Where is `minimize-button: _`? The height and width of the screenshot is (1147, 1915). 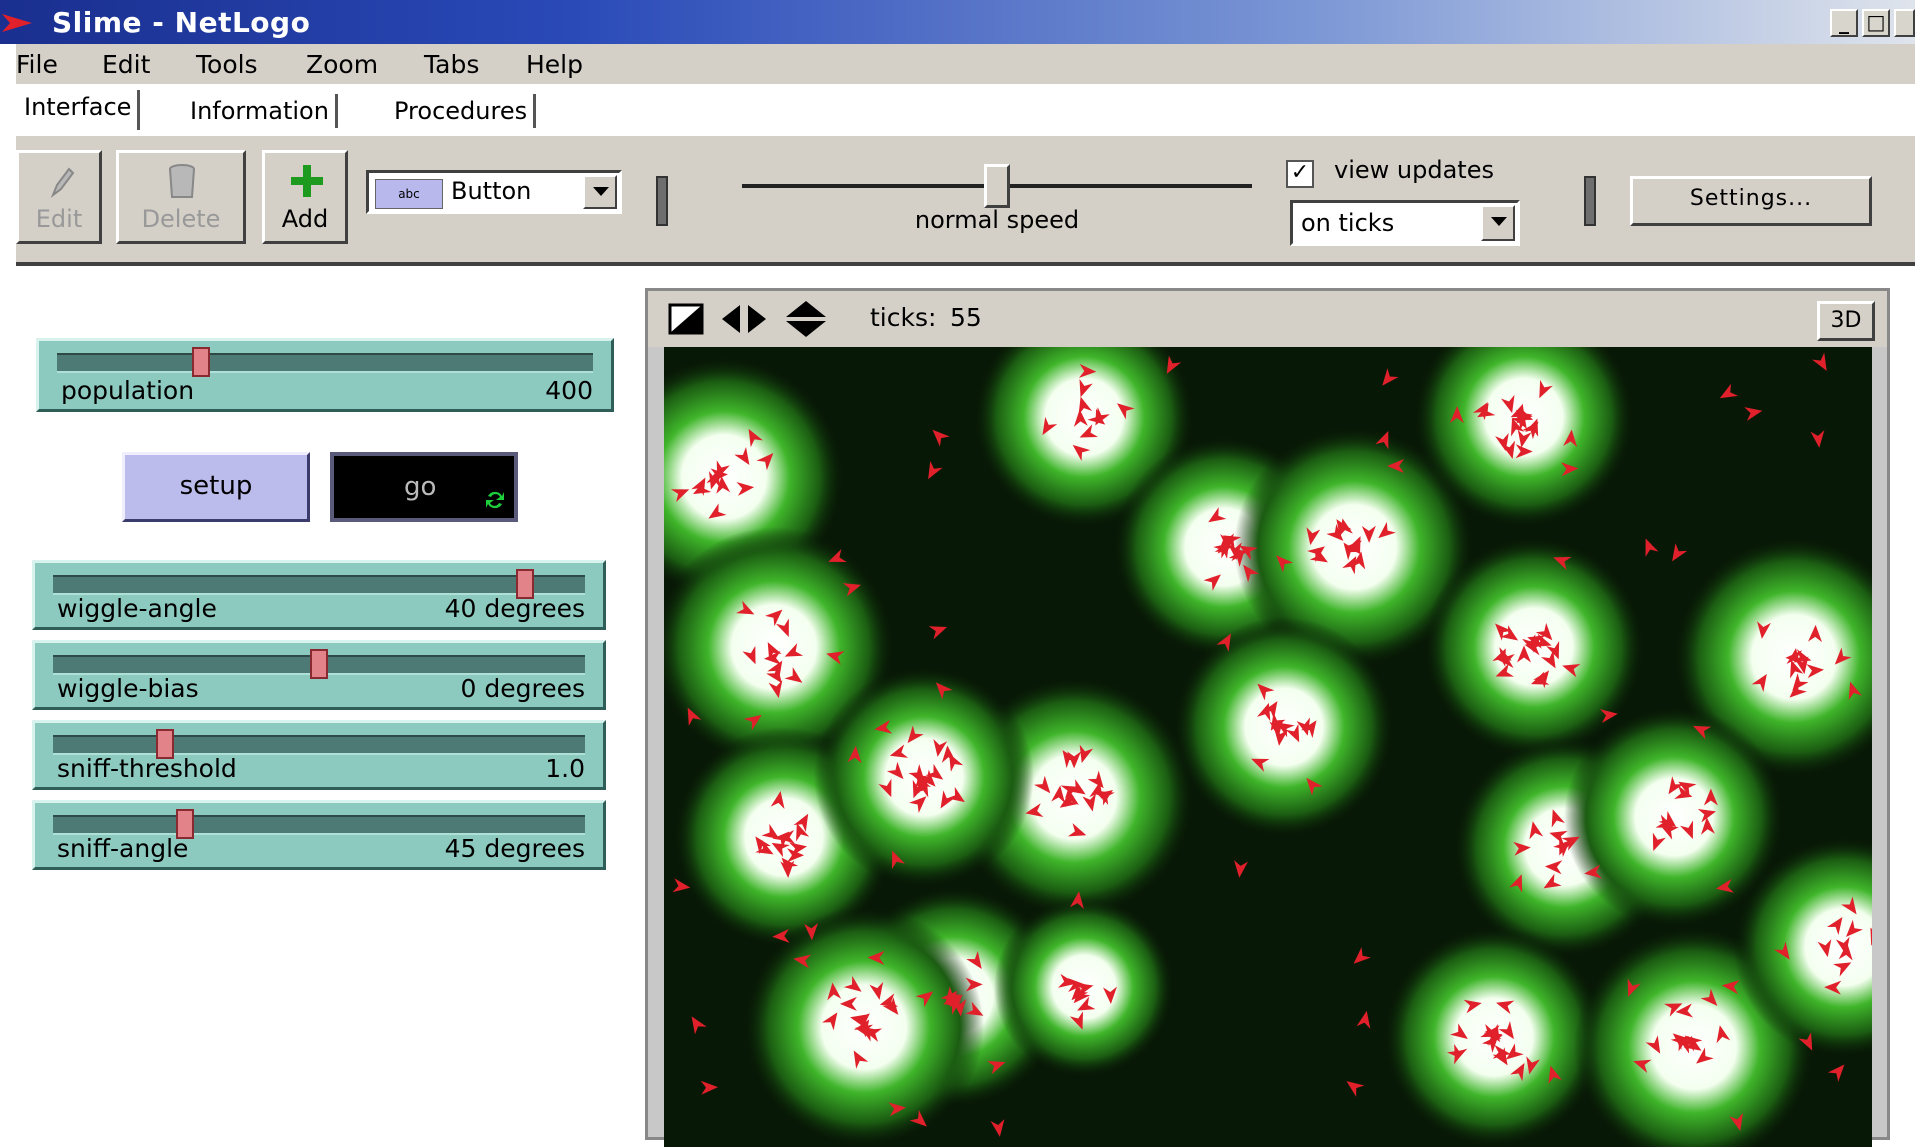
minimize-button: _ is located at coordinates (1844, 23).